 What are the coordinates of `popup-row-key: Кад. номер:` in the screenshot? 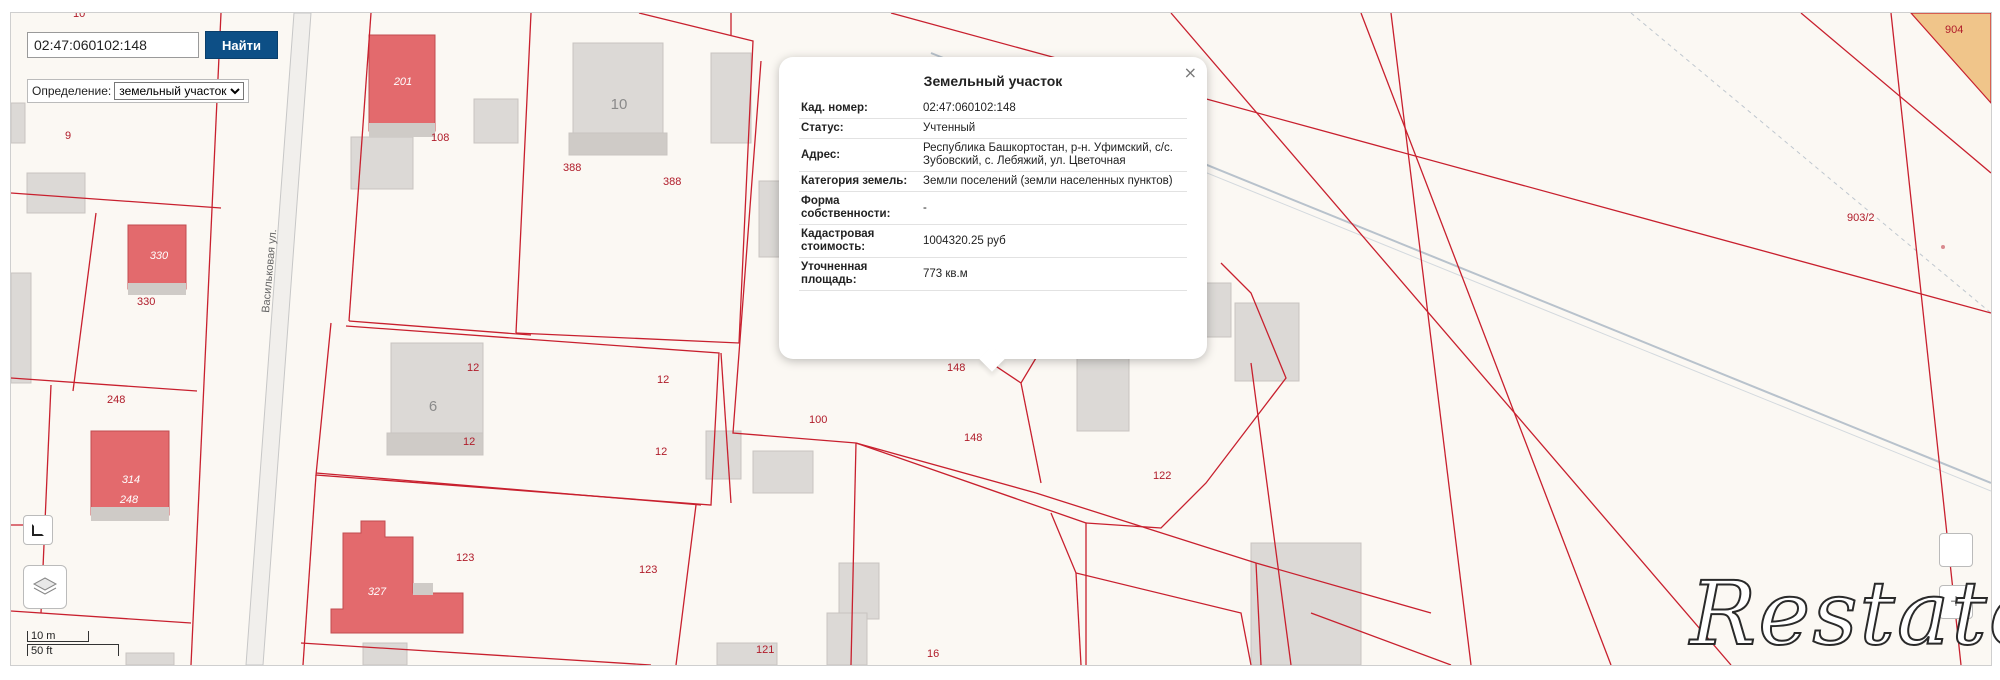 It's located at (860, 109).